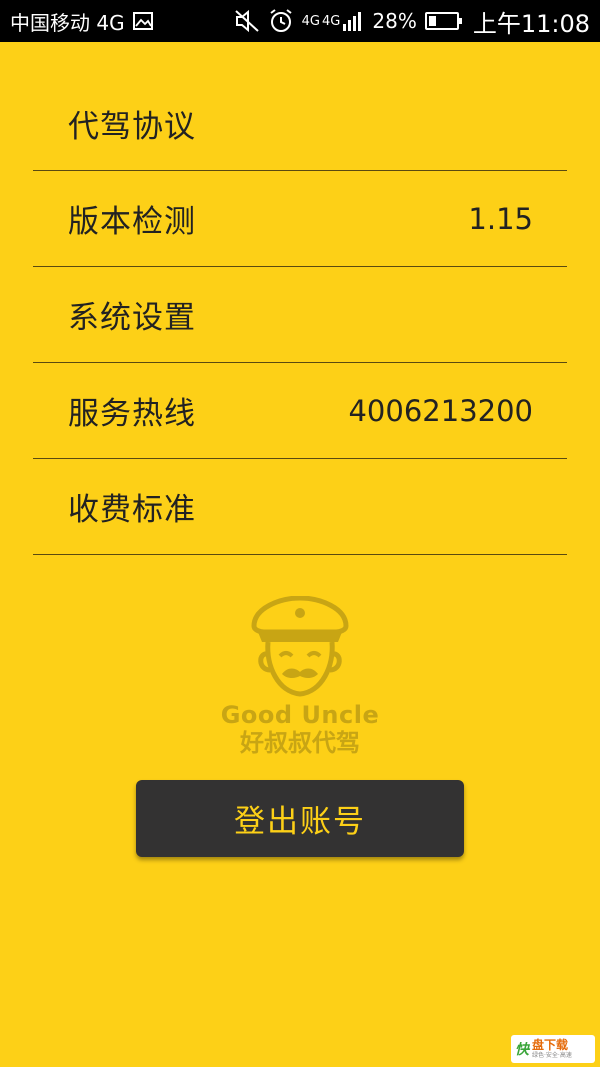  Describe the element at coordinates (531, 23) in the screenshot. I see `clock-time: 上午11:08` at that location.